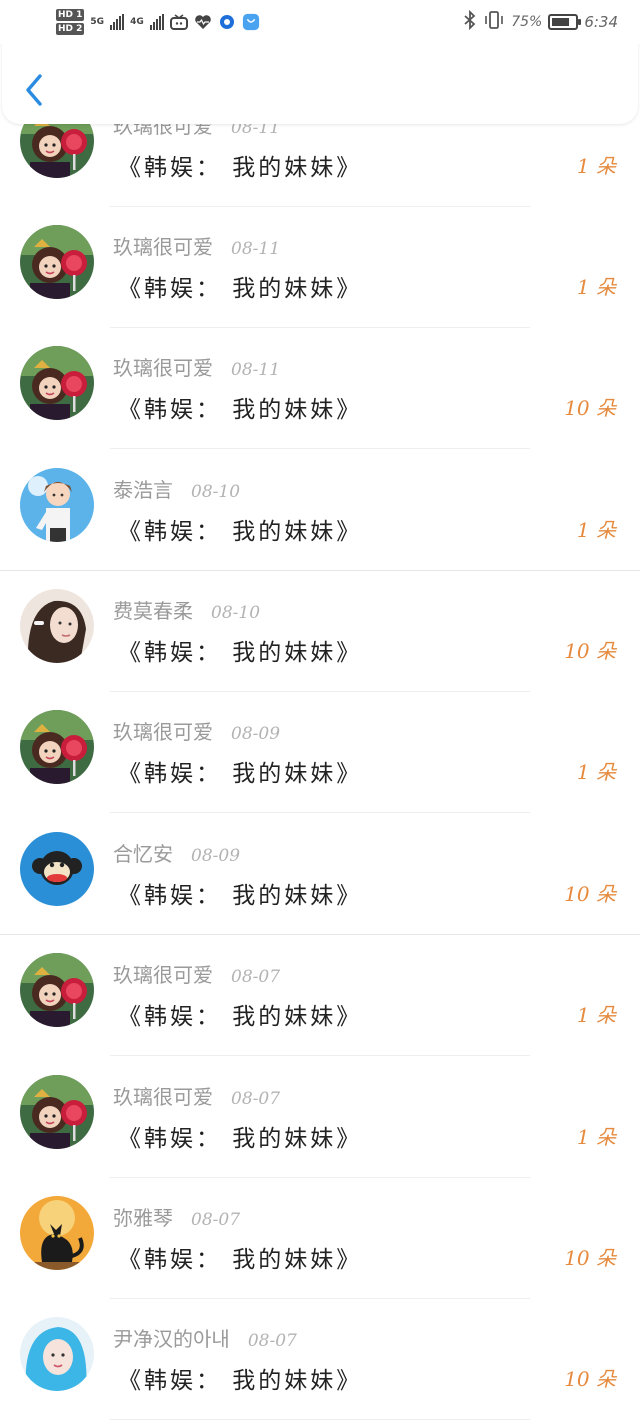 The height and width of the screenshot is (1422, 640). What do you see at coordinates (70, 22) in the screenshot?
I see `hd-indicators: HD 1 HD 2` at bounding box center [70, 22].